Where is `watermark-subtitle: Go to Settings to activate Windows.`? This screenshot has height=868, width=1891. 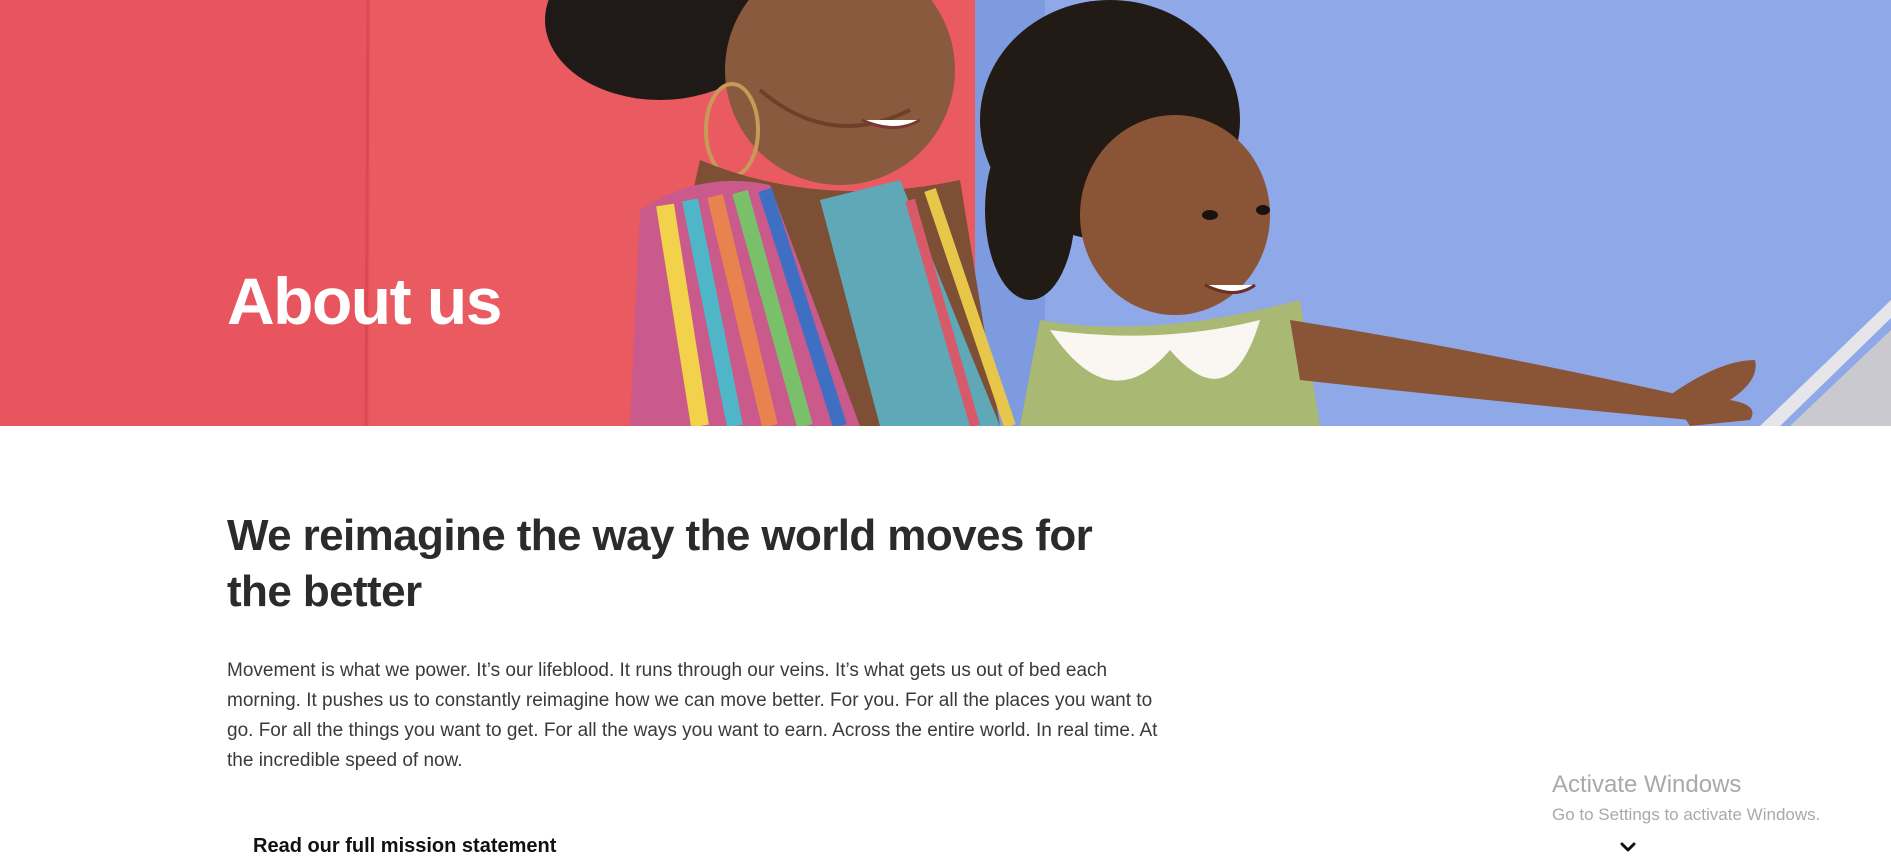
watermark-subtitle: Go to Settings to activate Windows. is located at coordinates (1686, 814).